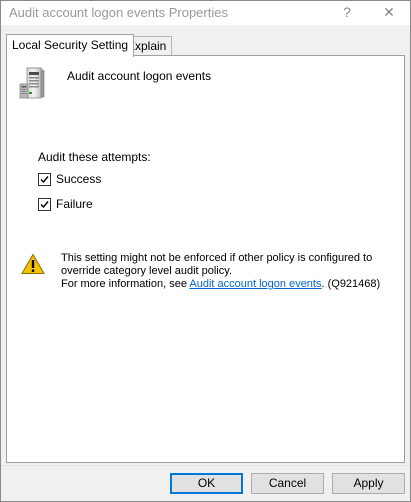 The width and height of the screenshot is (411, 502). Describe the element at coordinates (205, 465) in the screenshot. I see `footer-divider` at that location.